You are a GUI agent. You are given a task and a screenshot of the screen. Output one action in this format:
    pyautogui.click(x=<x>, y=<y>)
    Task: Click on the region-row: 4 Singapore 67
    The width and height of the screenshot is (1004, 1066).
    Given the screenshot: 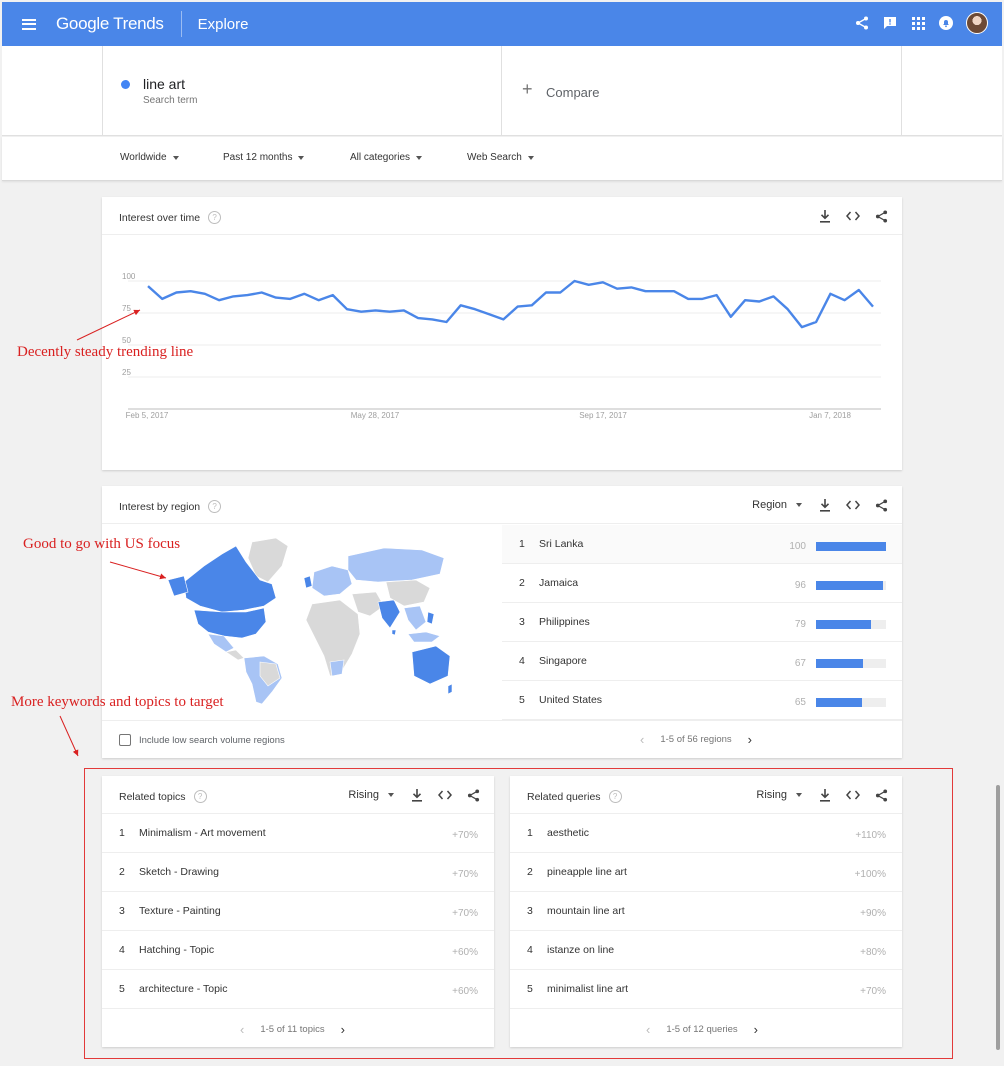 What is the action you would take?
    pyautogui.click(x=702, y=661)
    